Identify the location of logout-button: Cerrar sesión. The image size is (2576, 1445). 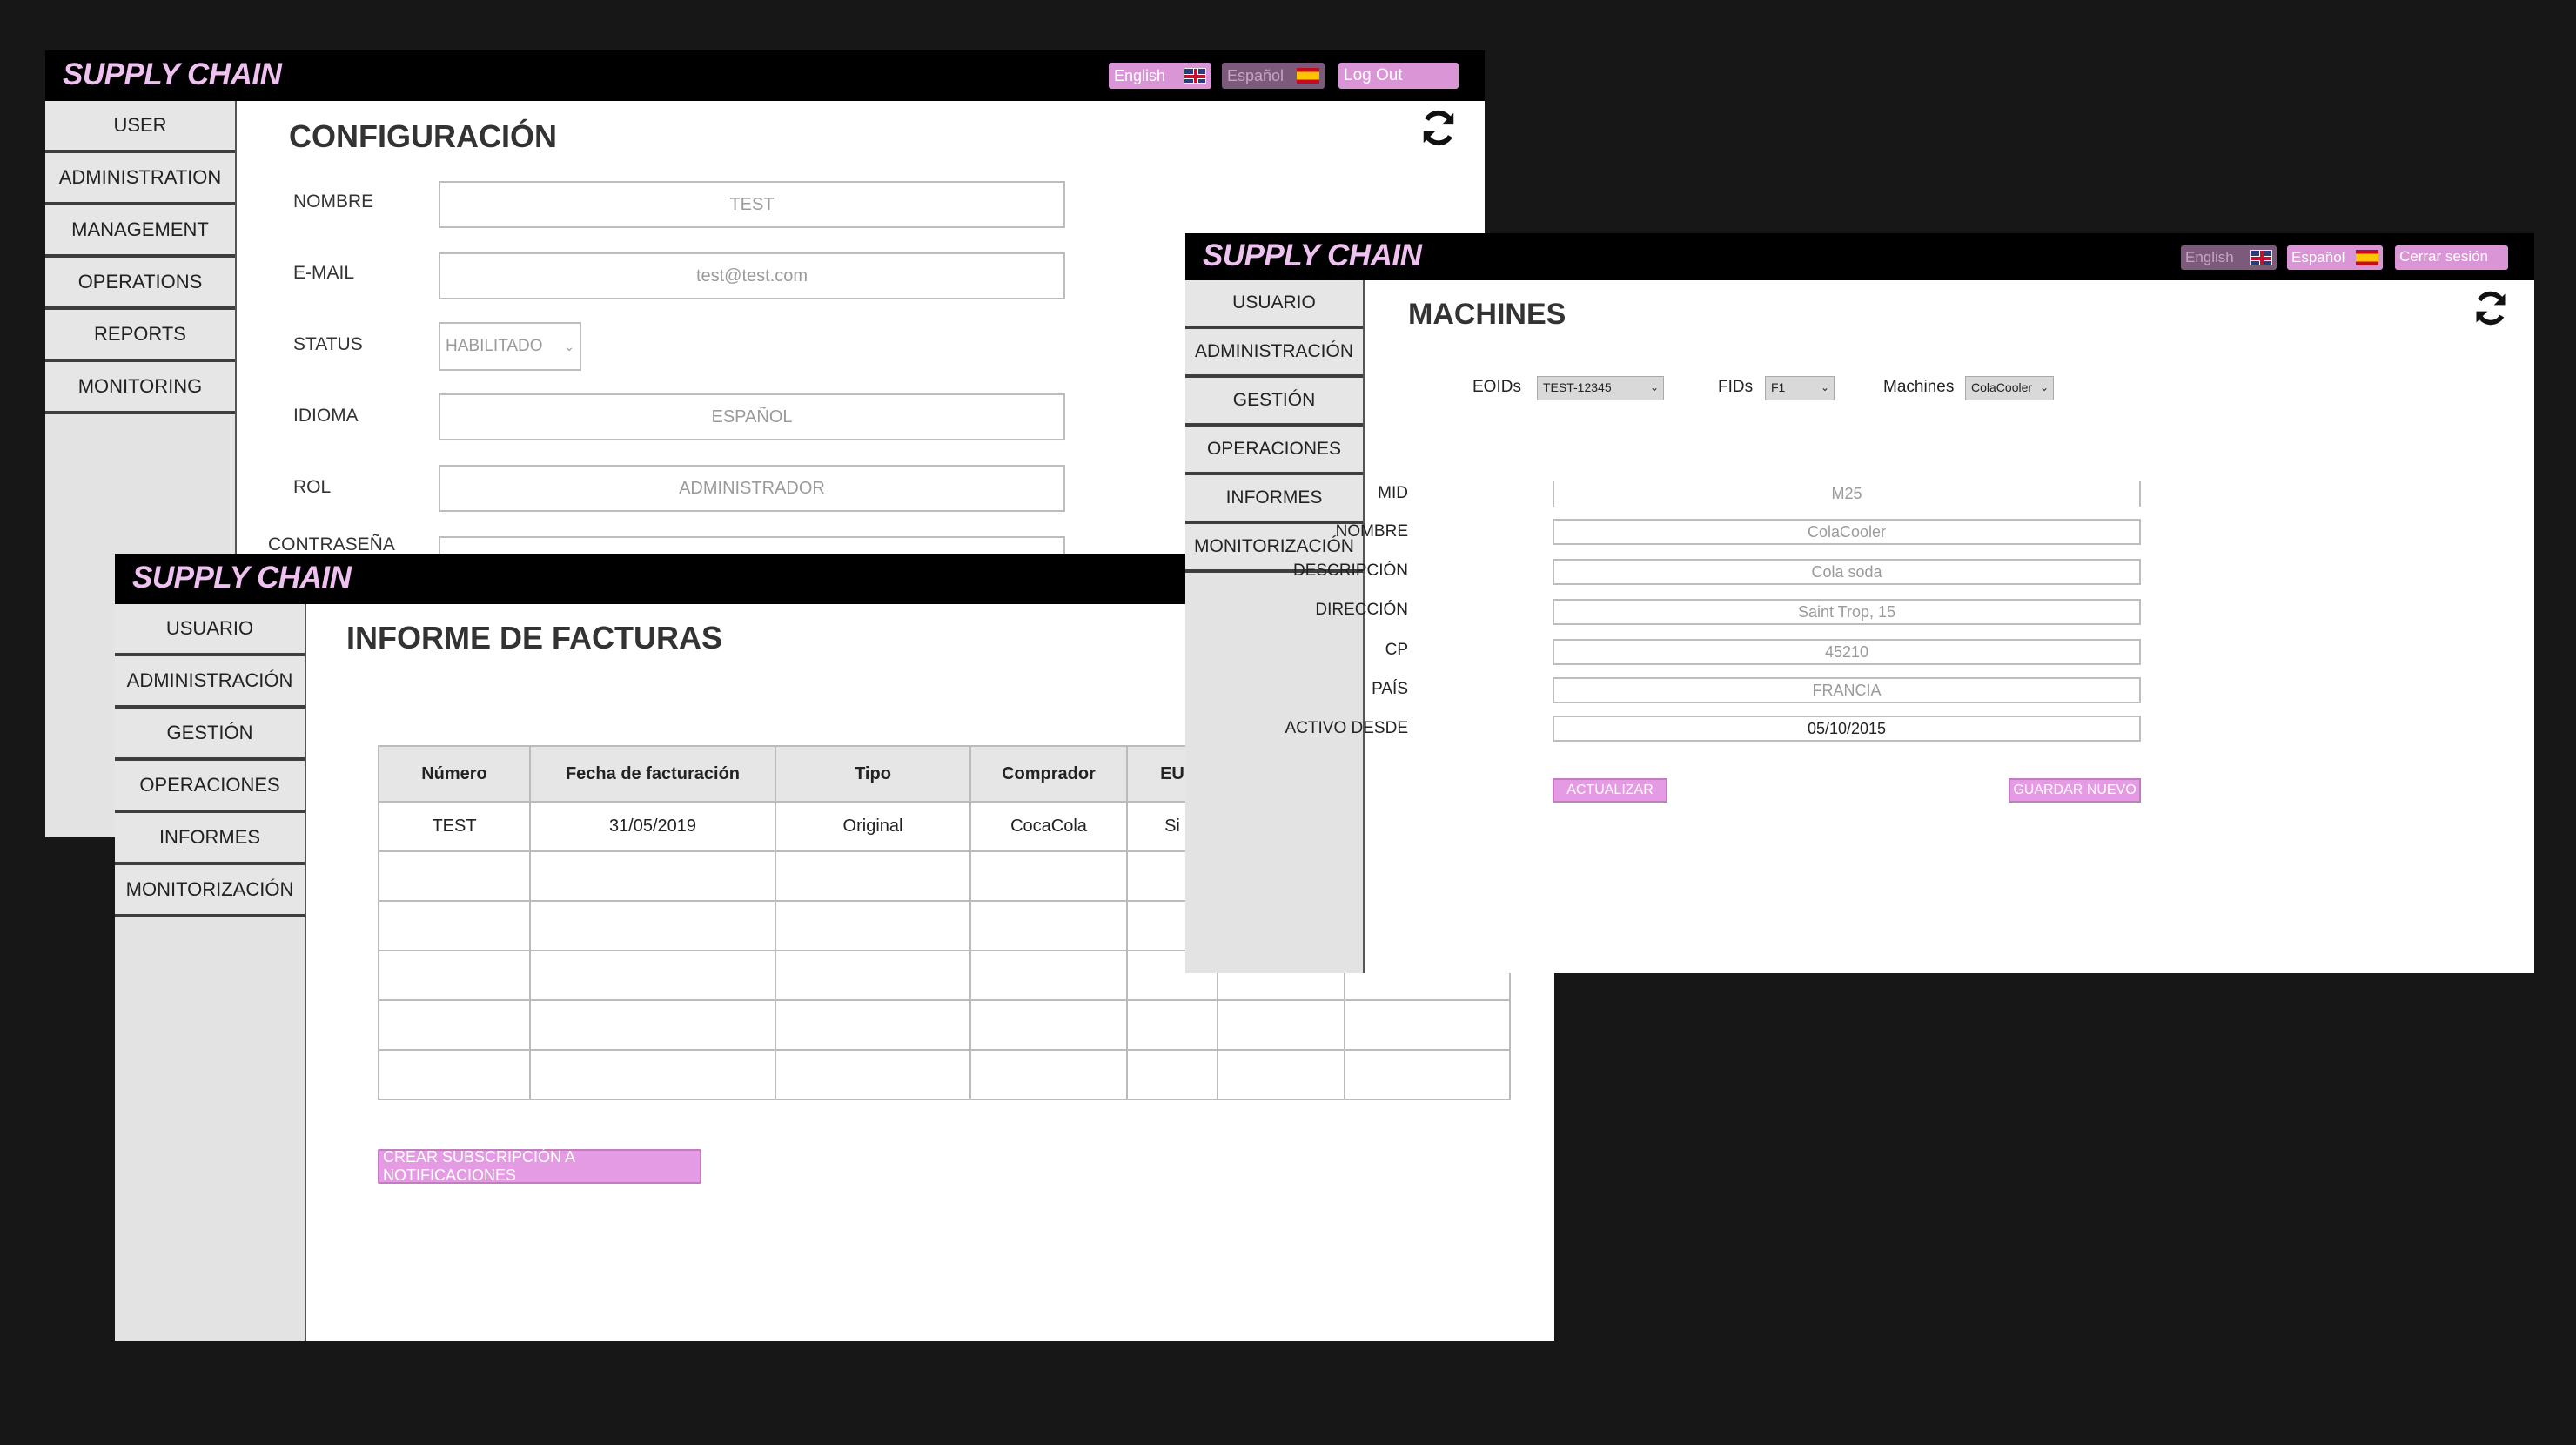
(2451, 258).